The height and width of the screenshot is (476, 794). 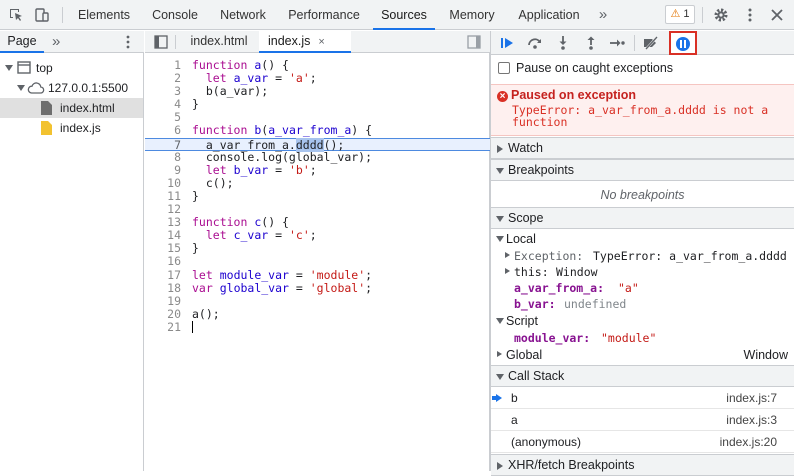 I want to click on tree-item-index-js: index.js, so click(x=71, y=128).